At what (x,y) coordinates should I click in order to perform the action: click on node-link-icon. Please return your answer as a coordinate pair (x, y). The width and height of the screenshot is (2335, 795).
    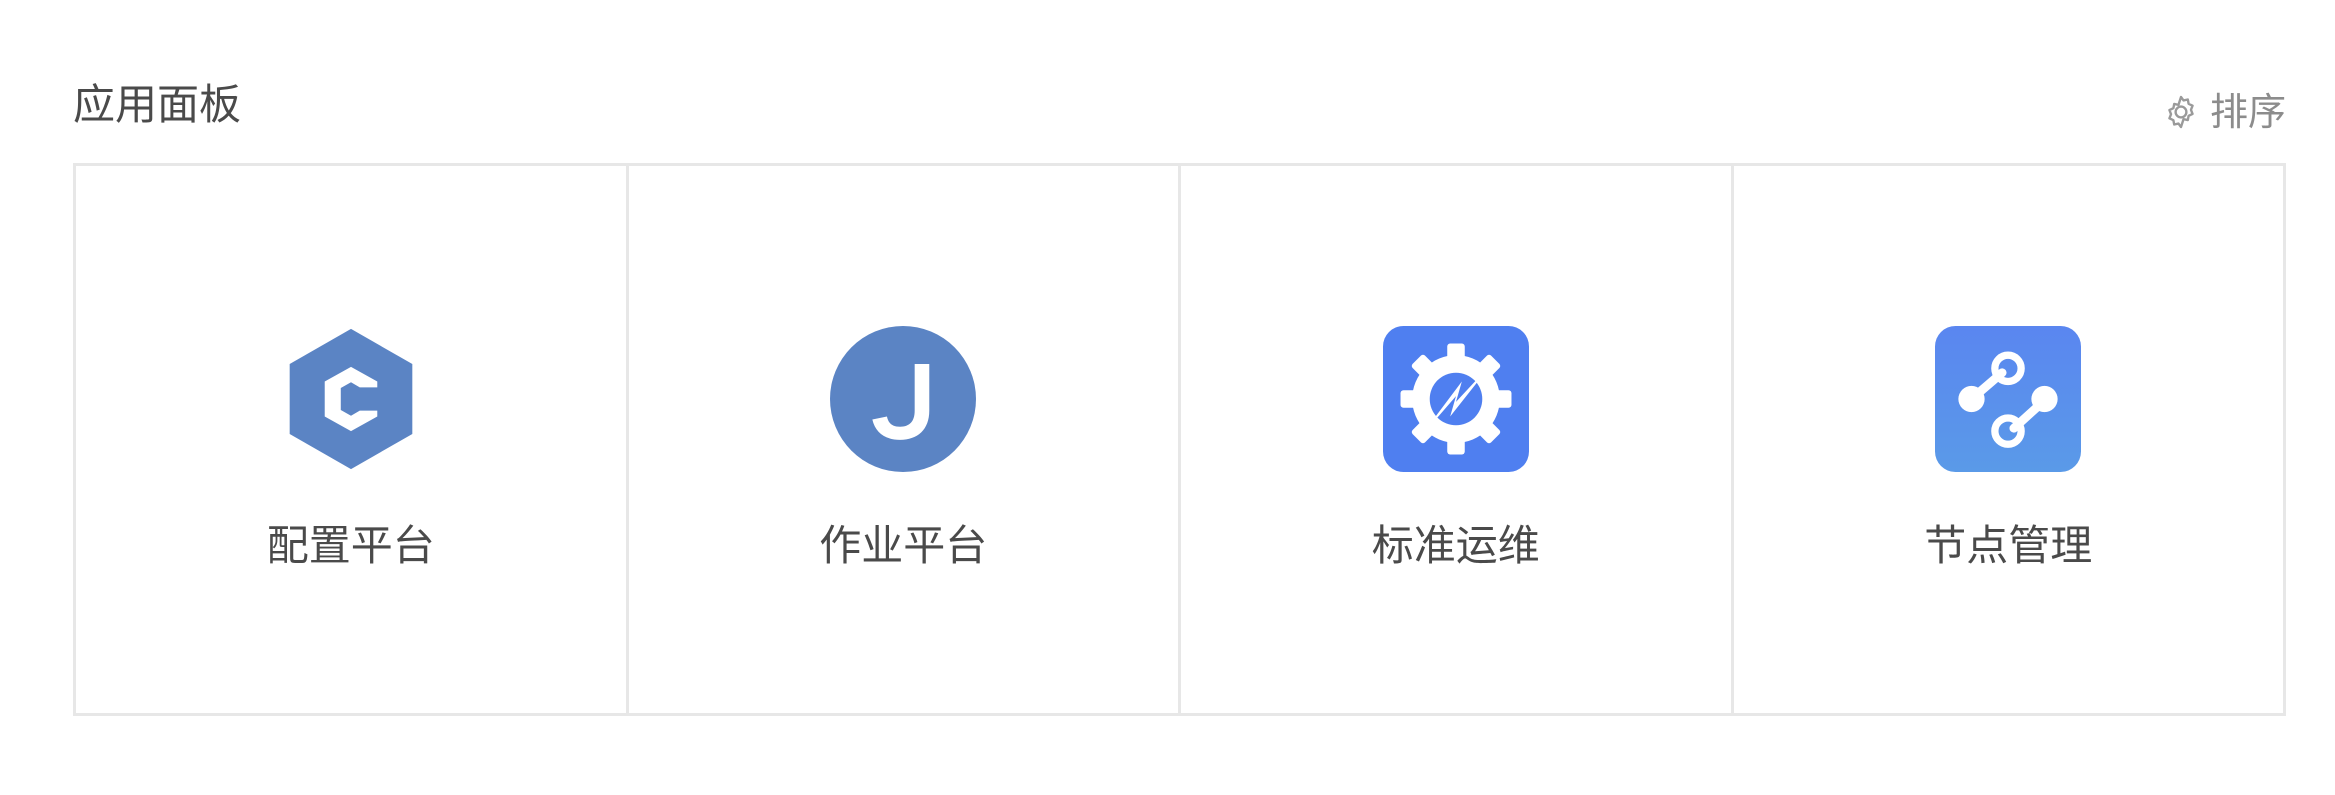
    Looking at the image, I should click on (2008, 399).